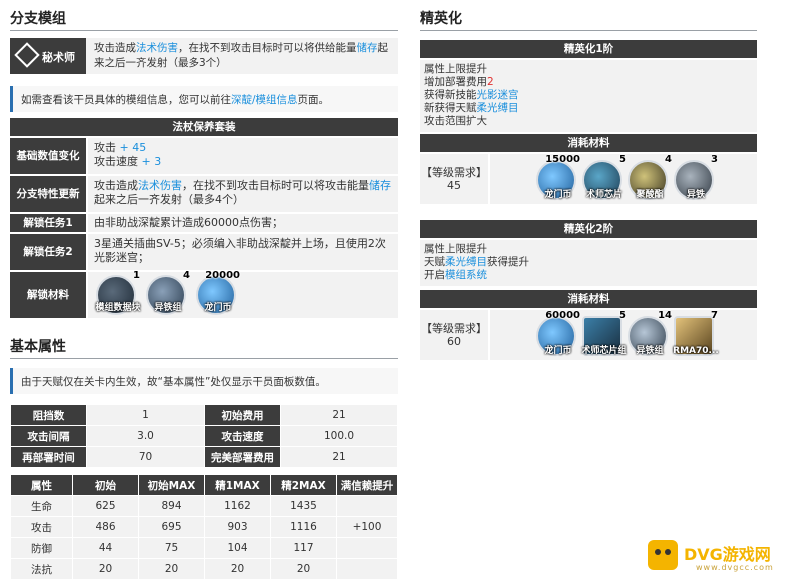  Describe the element at coordinates (204, 457) in the screenshot. I see `table-row: 再部署时间 70 完美部署费用 21` at that location.